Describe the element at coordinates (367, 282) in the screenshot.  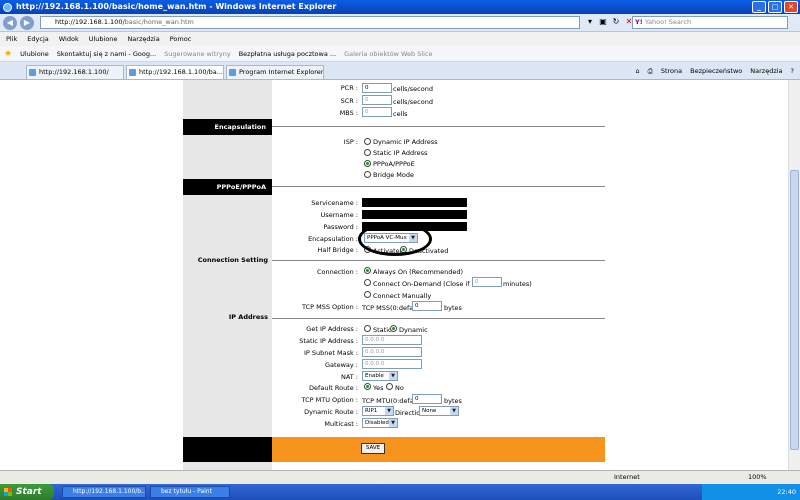
I see `connection-radio-on-demand` at that location.